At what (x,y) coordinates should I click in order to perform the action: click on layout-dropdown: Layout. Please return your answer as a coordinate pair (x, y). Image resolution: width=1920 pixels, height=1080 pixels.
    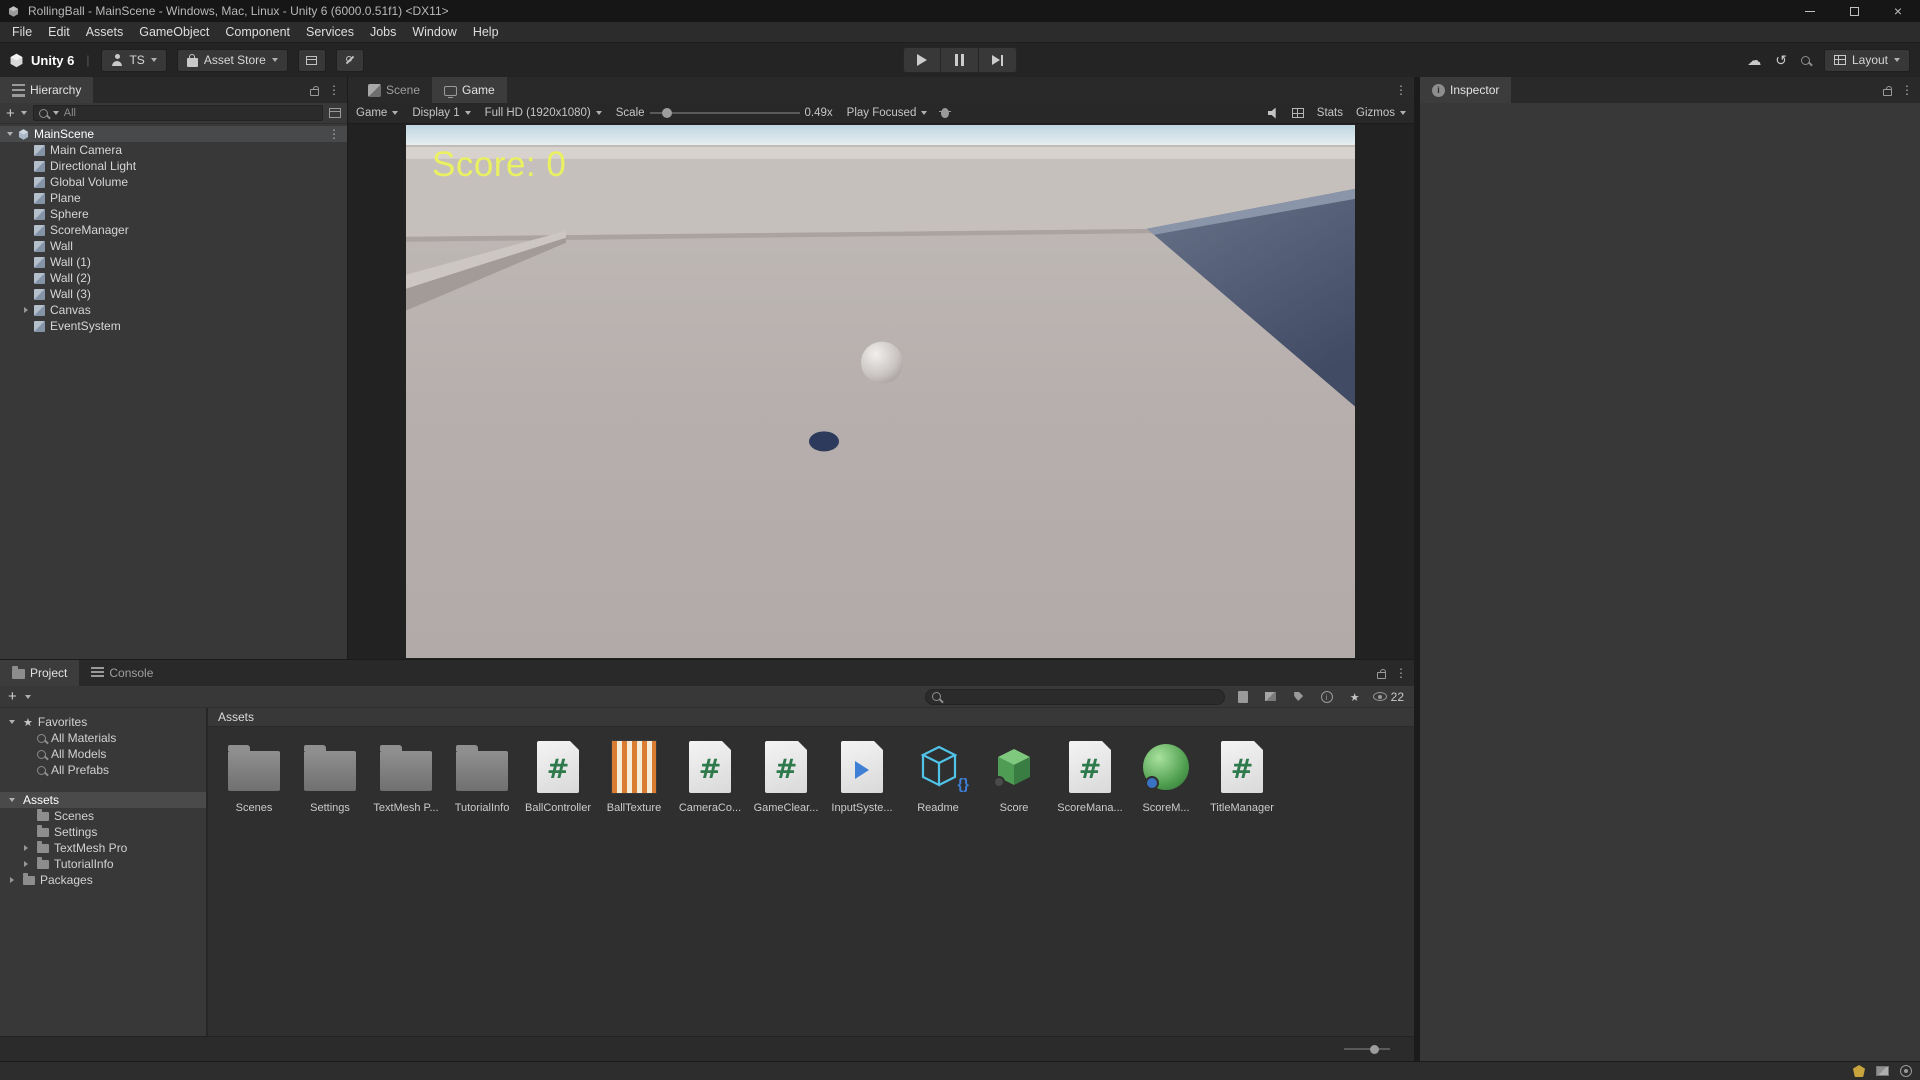
    Looking at the image, I should click on (1866, 60).